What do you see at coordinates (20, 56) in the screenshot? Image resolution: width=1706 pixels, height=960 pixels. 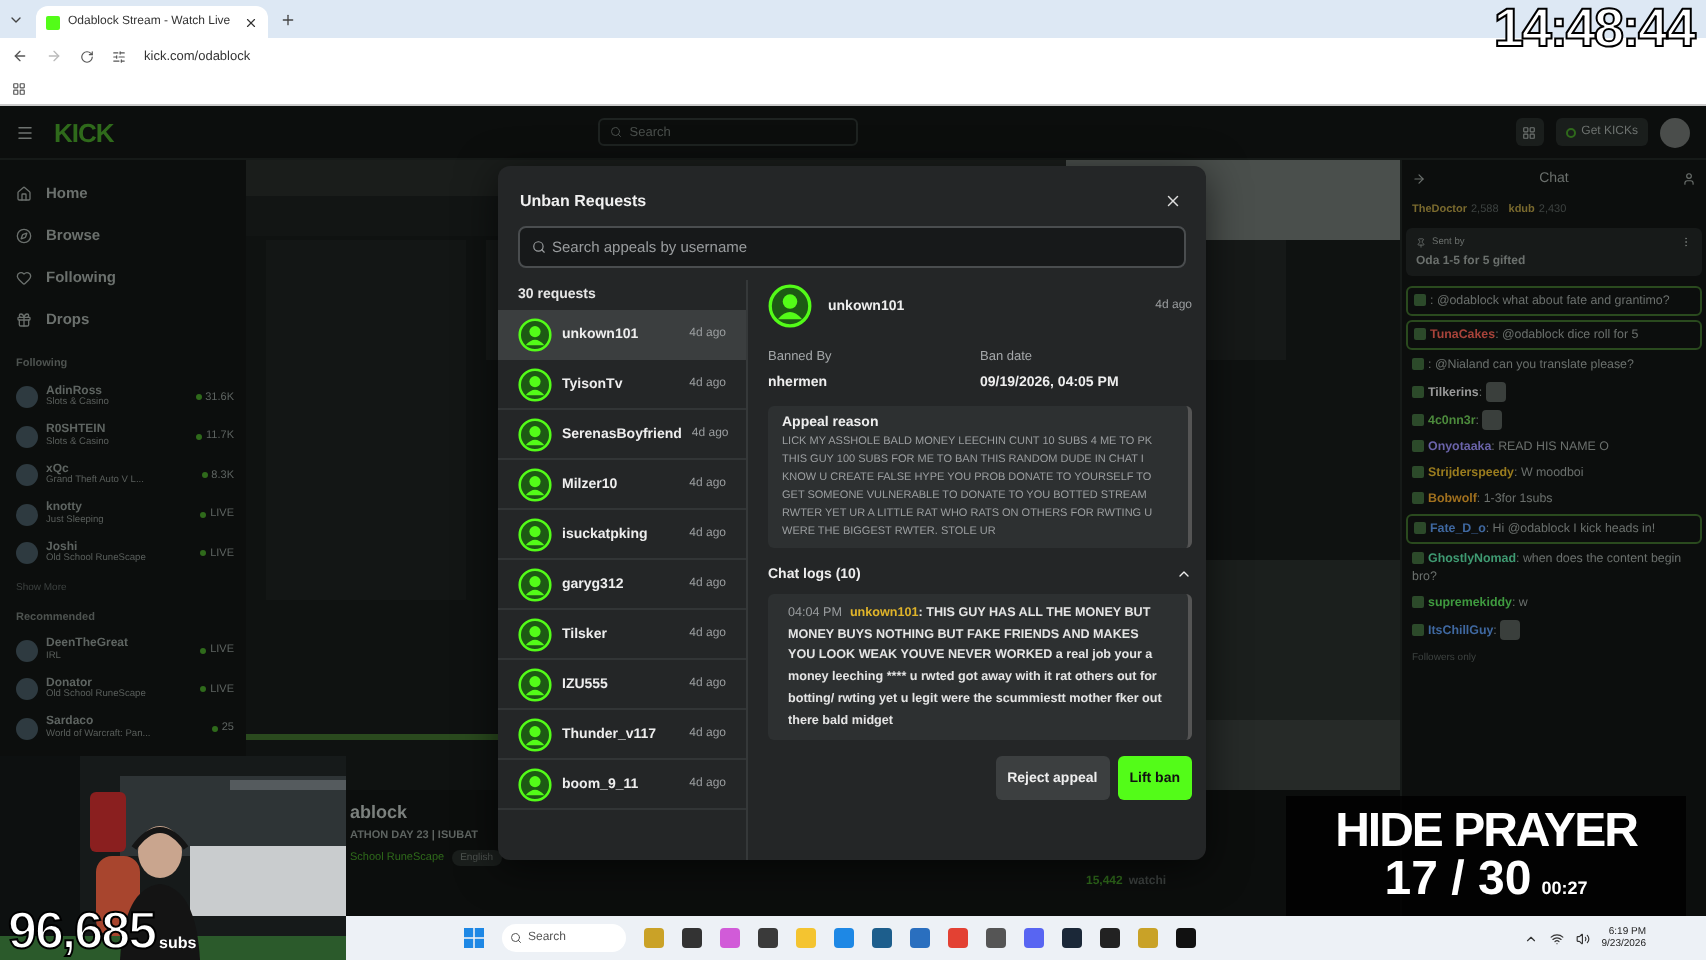 I see `back-icon` at bounding box center [20, 56].